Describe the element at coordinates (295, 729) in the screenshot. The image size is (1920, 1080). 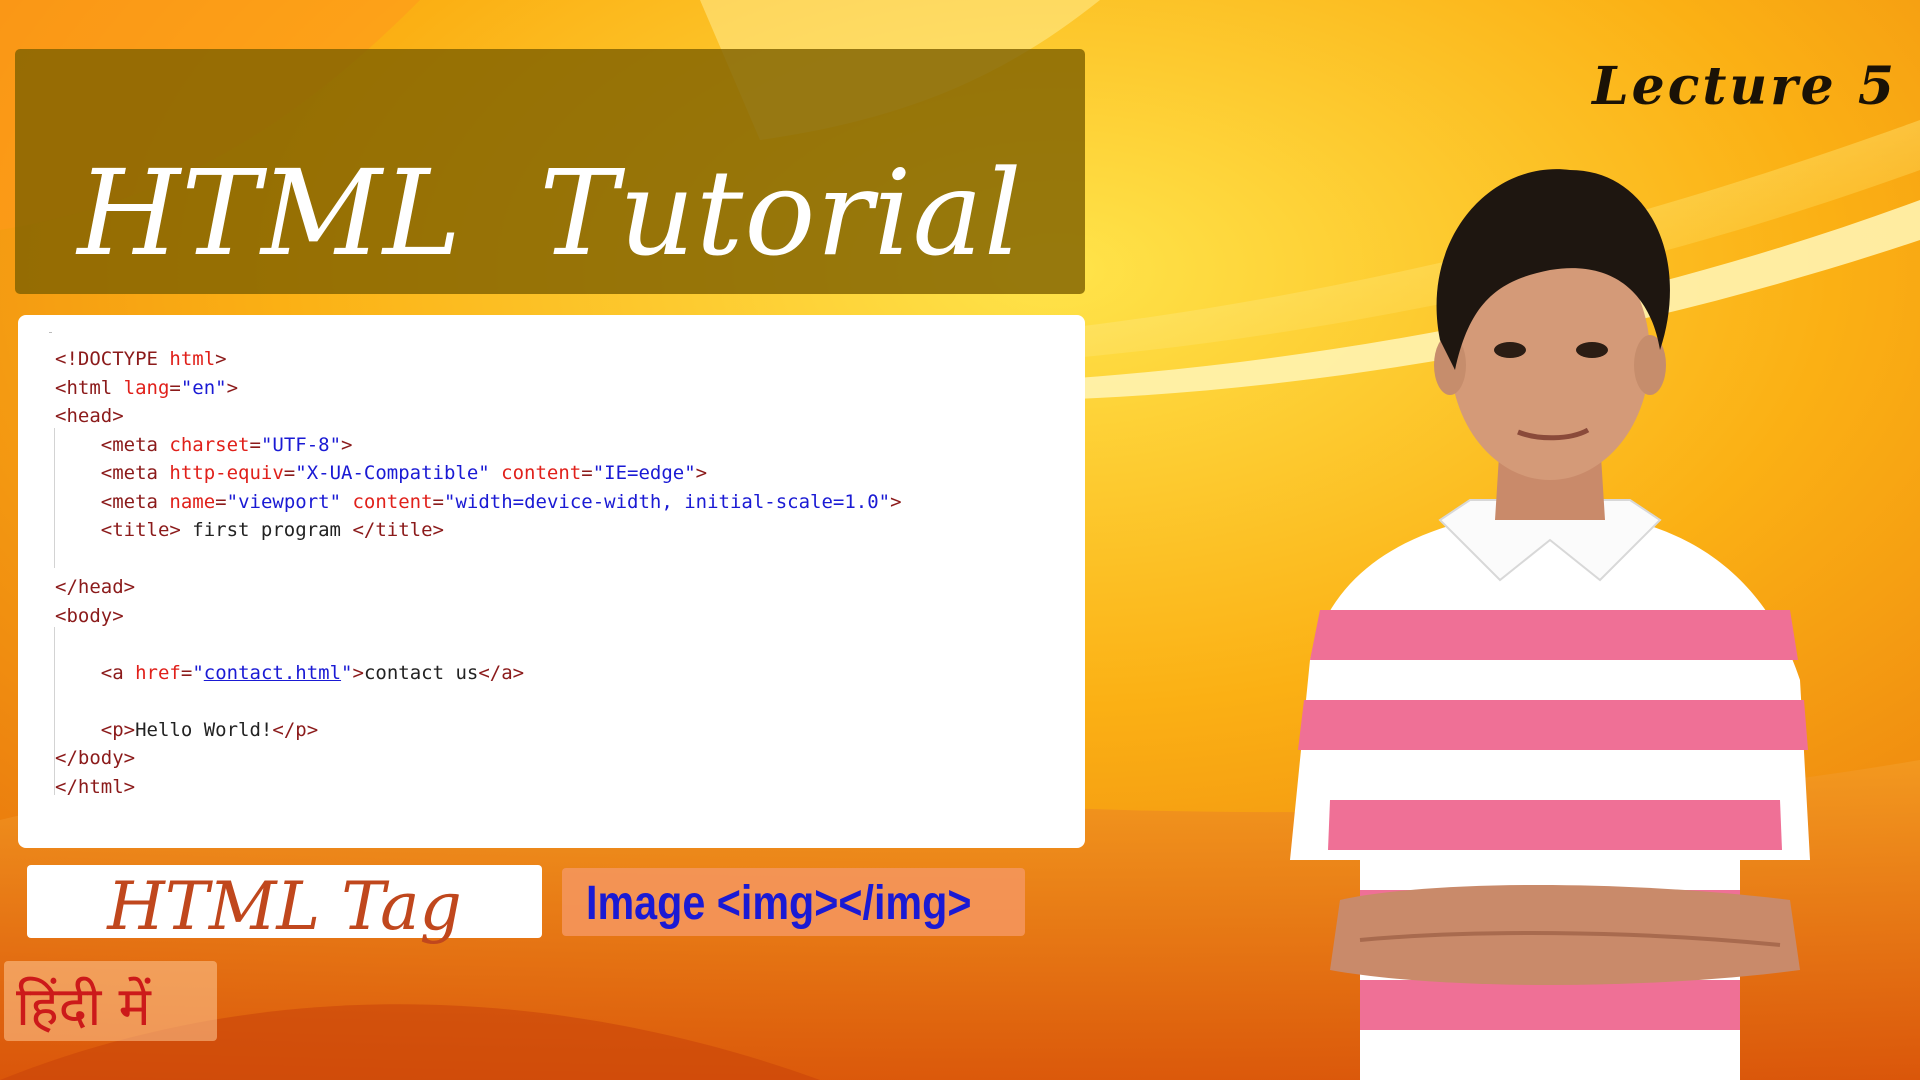
I see `code-token: </p>` at that location.